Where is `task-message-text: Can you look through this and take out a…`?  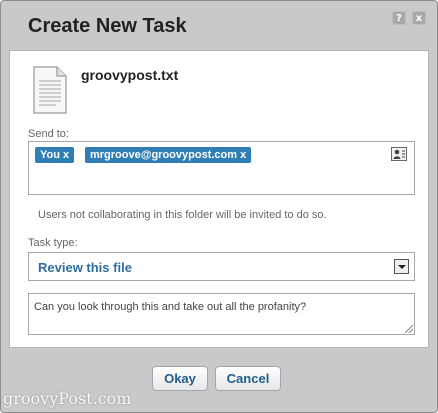 task-message-text: Can you look through this and take out a… is located at coordinates (170, 307).